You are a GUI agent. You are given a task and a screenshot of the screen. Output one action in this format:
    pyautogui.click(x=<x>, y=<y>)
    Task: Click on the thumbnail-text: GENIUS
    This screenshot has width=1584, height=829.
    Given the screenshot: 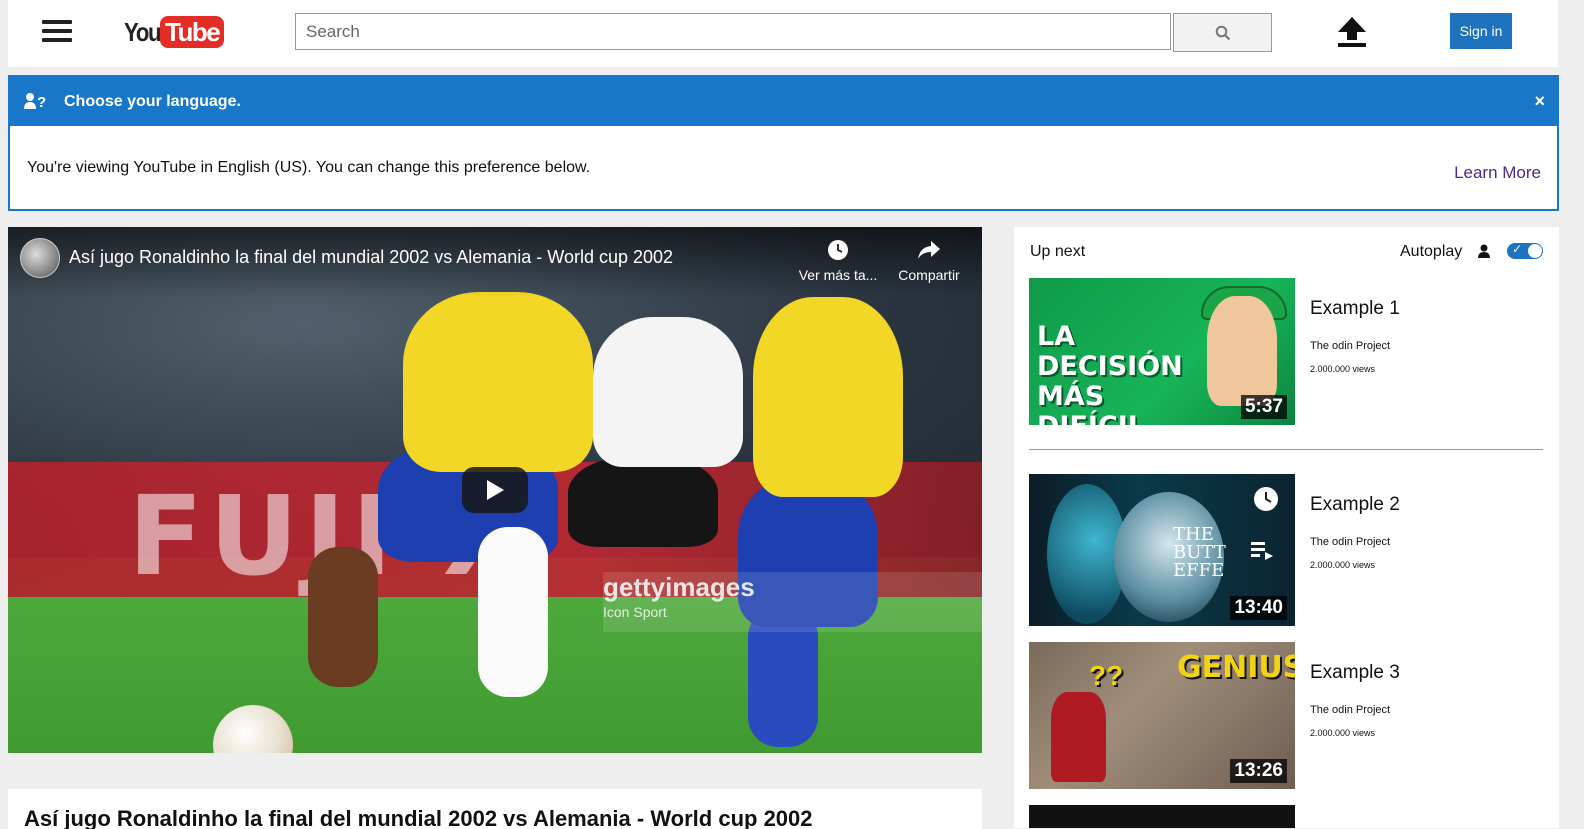 What is the action you would take?
    pyautogui.click(x=1236, y=667)
    